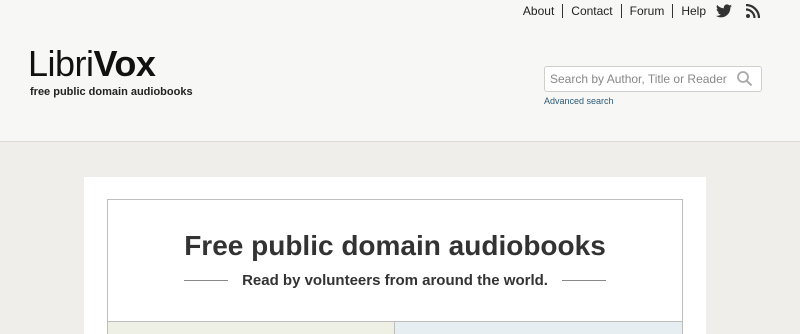 The image size is (800, 334). What do you see at coordinates (738, 11) in the screenshot?
I see `social-links` at bounding box center [738, 11].